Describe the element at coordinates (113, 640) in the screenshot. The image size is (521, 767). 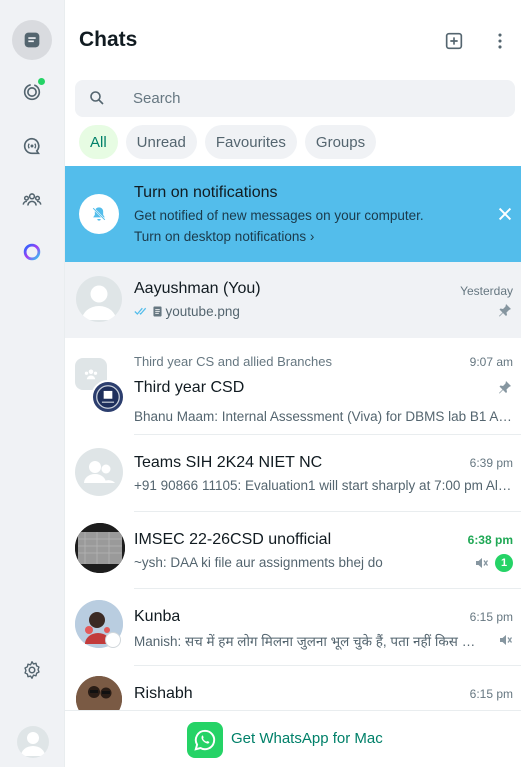
I see `community-mini-badge` at that location.